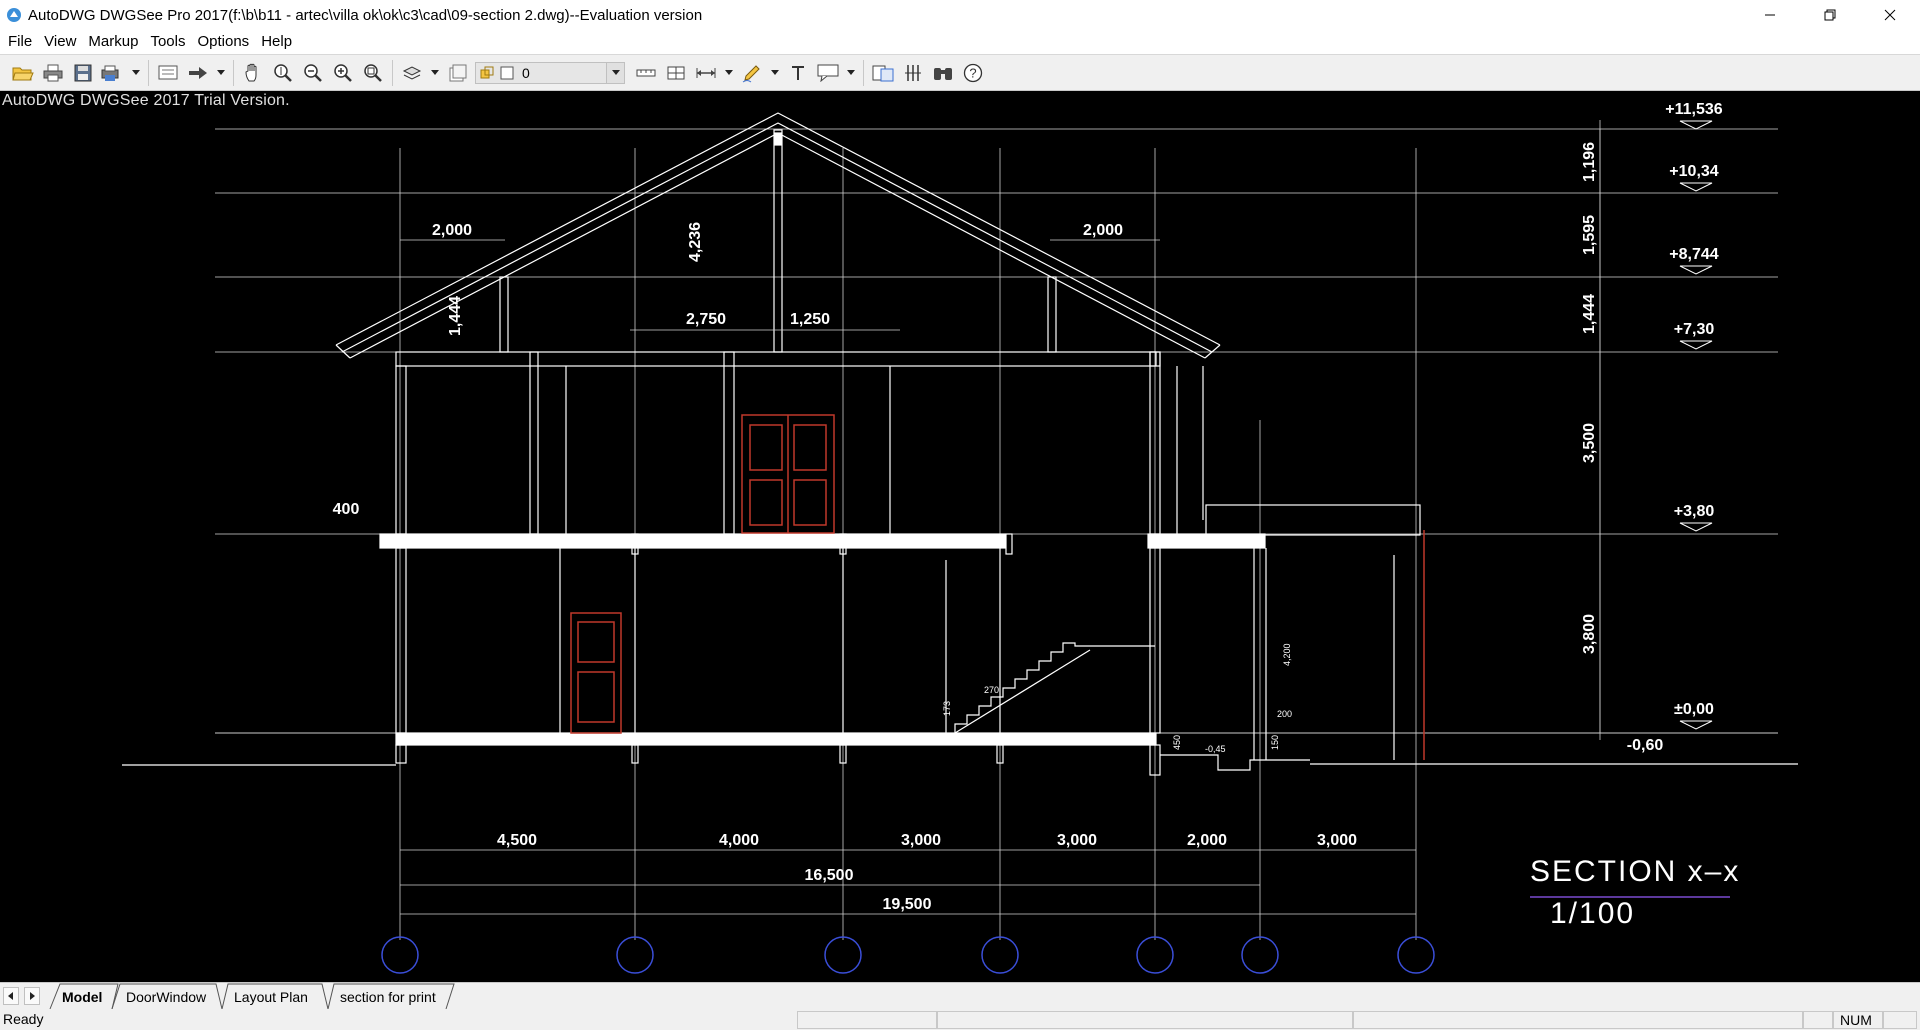  What do you see at coordinates (276, 42) in the screenshot?
I see `menu-help: Help` at bounding box center [276, 42].